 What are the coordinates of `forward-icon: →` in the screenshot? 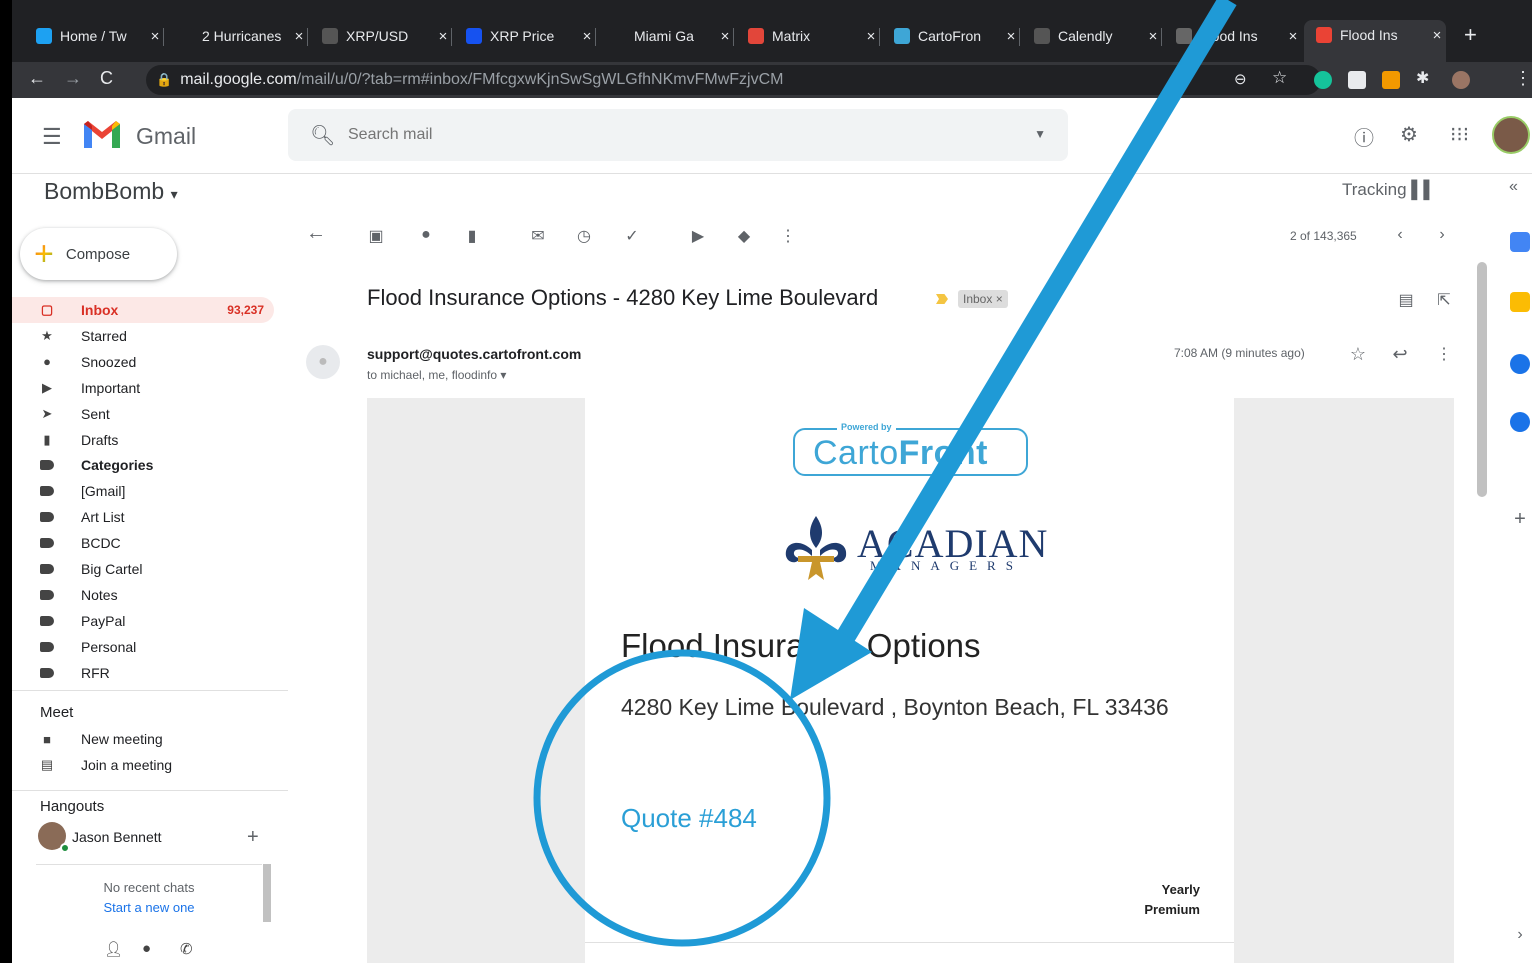 It's located at (73, 78).